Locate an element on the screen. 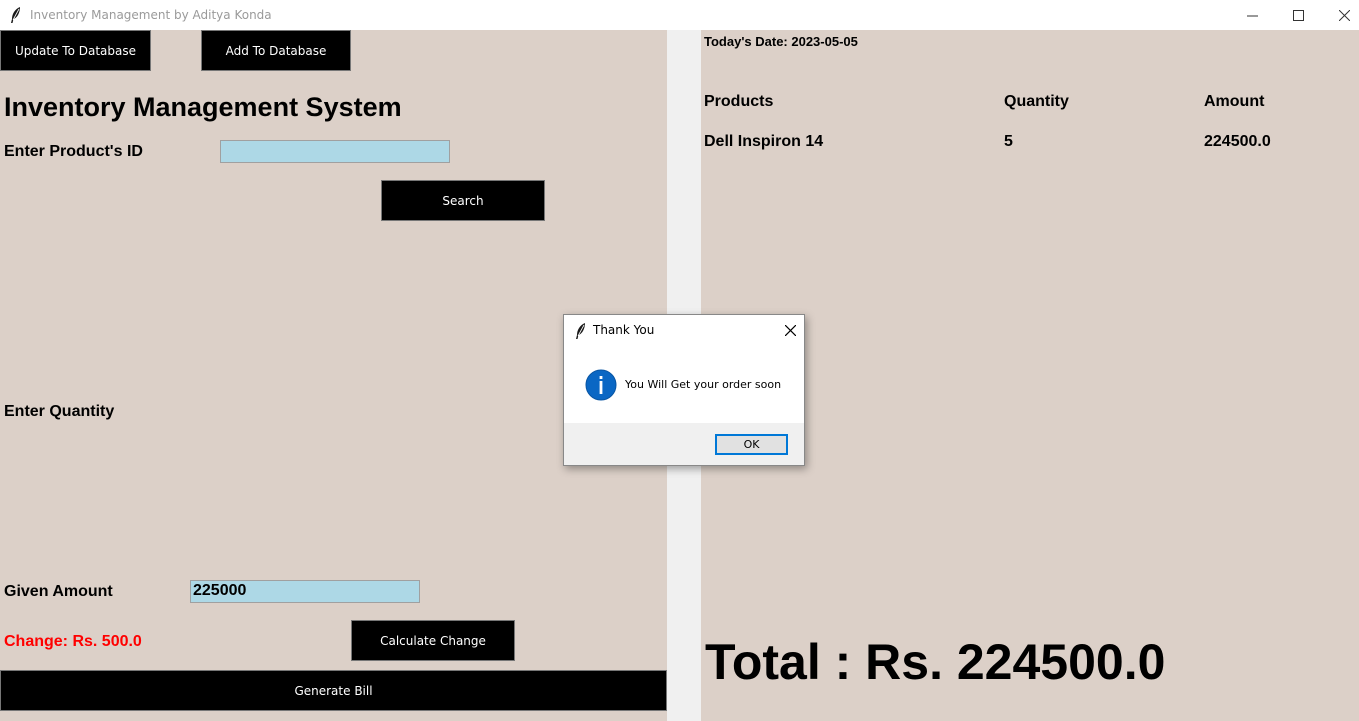 Image resolution: width=1359 pixels, height=721 pixels. dialog-title: Thank You is located at coordinates (624, 330).